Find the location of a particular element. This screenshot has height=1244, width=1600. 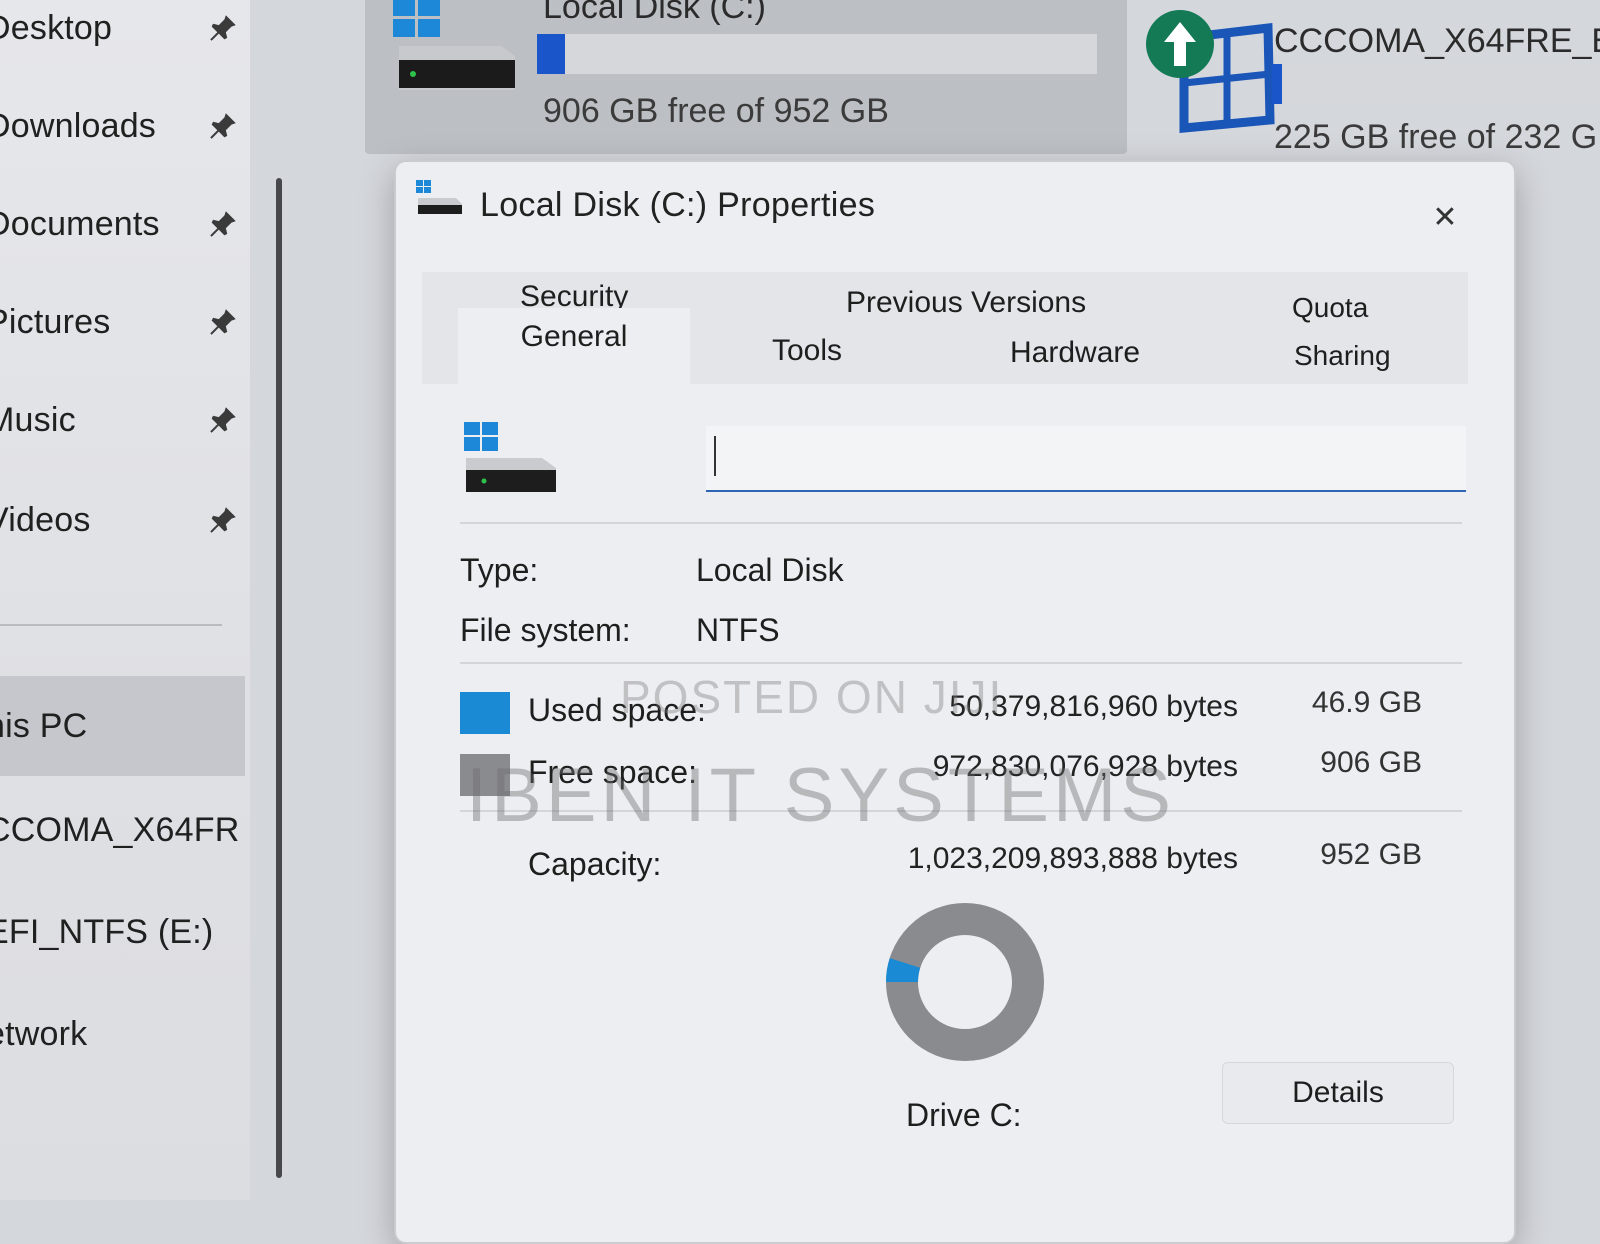

text-caret is located at coordinates (715, 456).